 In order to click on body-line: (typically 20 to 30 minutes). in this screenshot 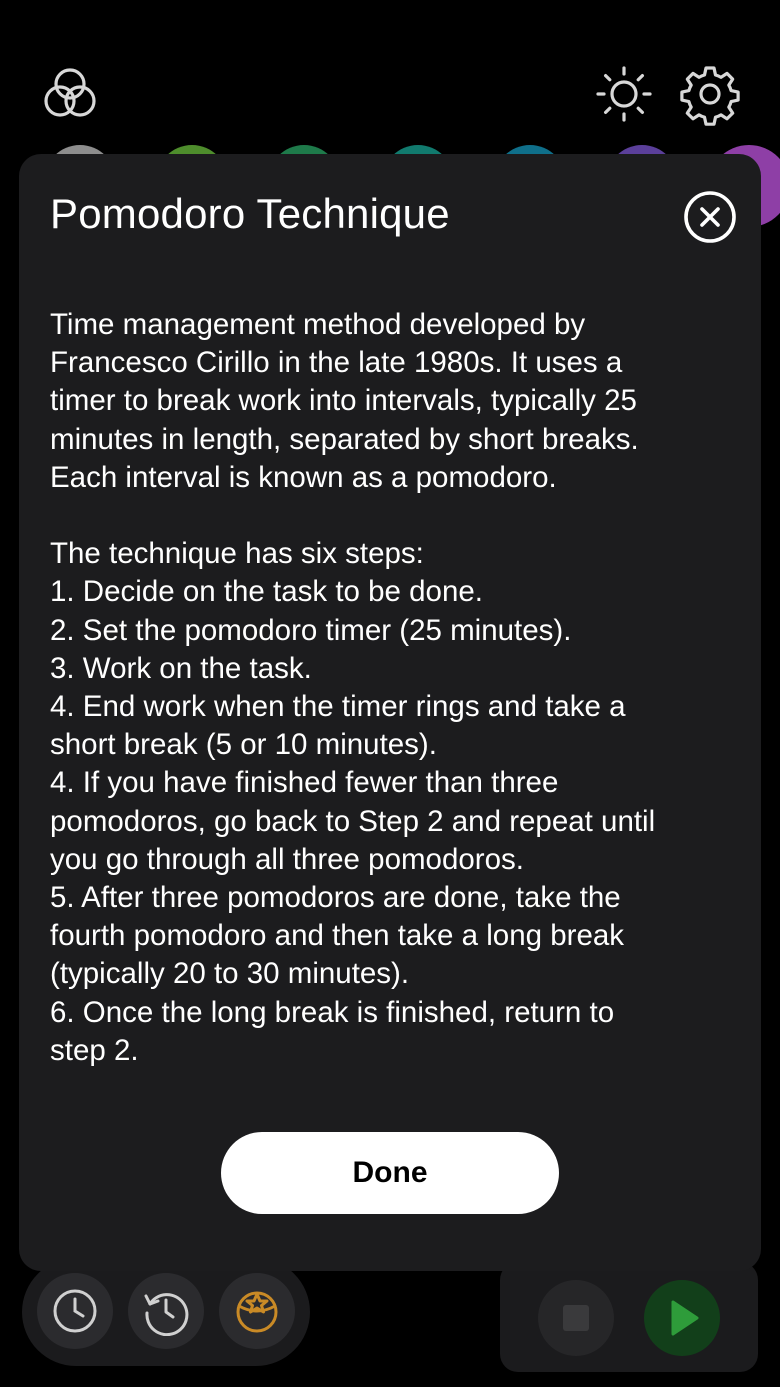, I will do `click(230, 974)`.